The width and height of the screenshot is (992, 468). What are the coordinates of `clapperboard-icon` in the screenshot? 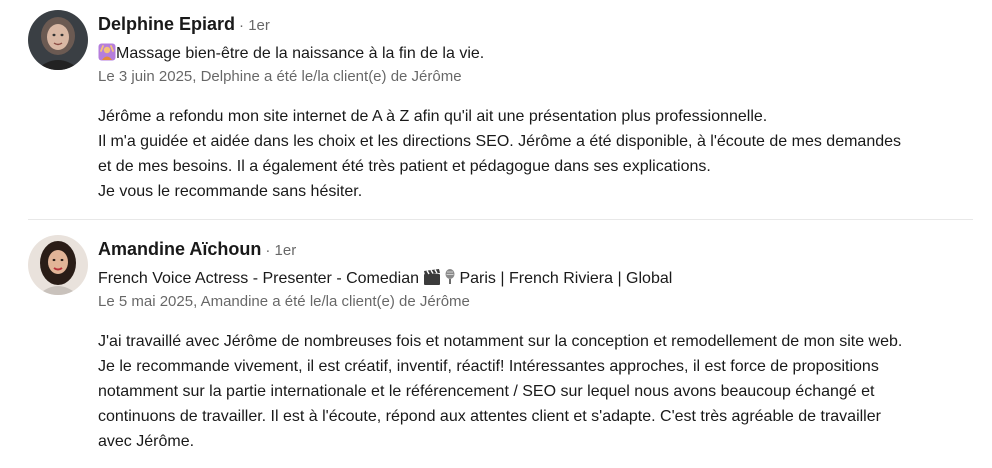 It's located at (432, 279).